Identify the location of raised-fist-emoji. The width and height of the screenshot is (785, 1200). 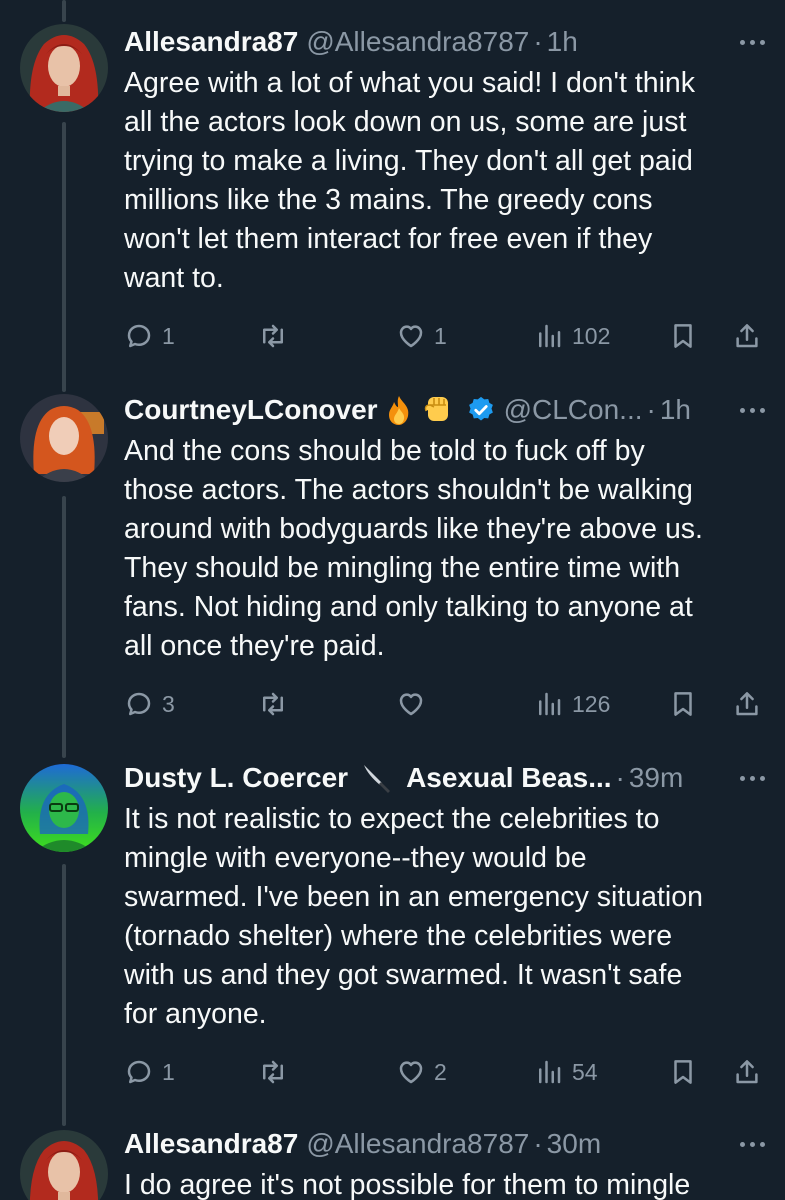
(438, 410).